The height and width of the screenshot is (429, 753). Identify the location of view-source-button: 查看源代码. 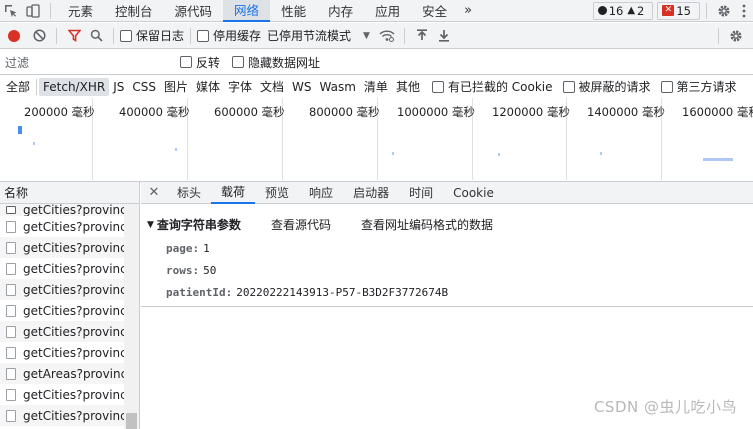
(301, 224).